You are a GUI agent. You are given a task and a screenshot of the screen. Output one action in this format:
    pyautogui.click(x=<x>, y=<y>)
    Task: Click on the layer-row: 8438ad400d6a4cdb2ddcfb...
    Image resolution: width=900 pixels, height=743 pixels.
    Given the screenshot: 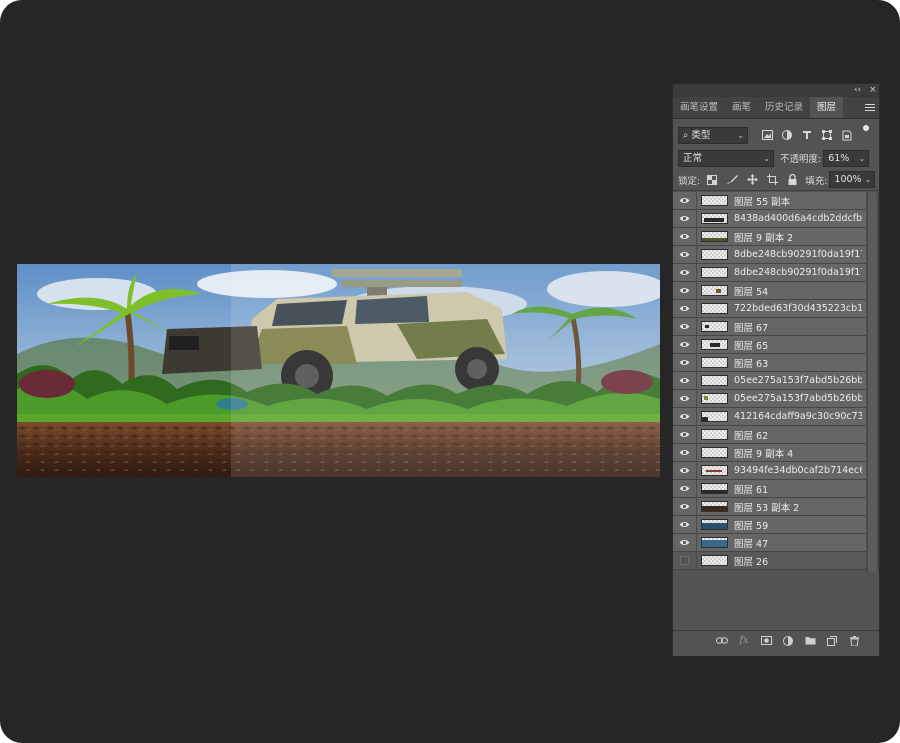 What is the action you would take?
    pyautogui.click(x=769, y=218)
    